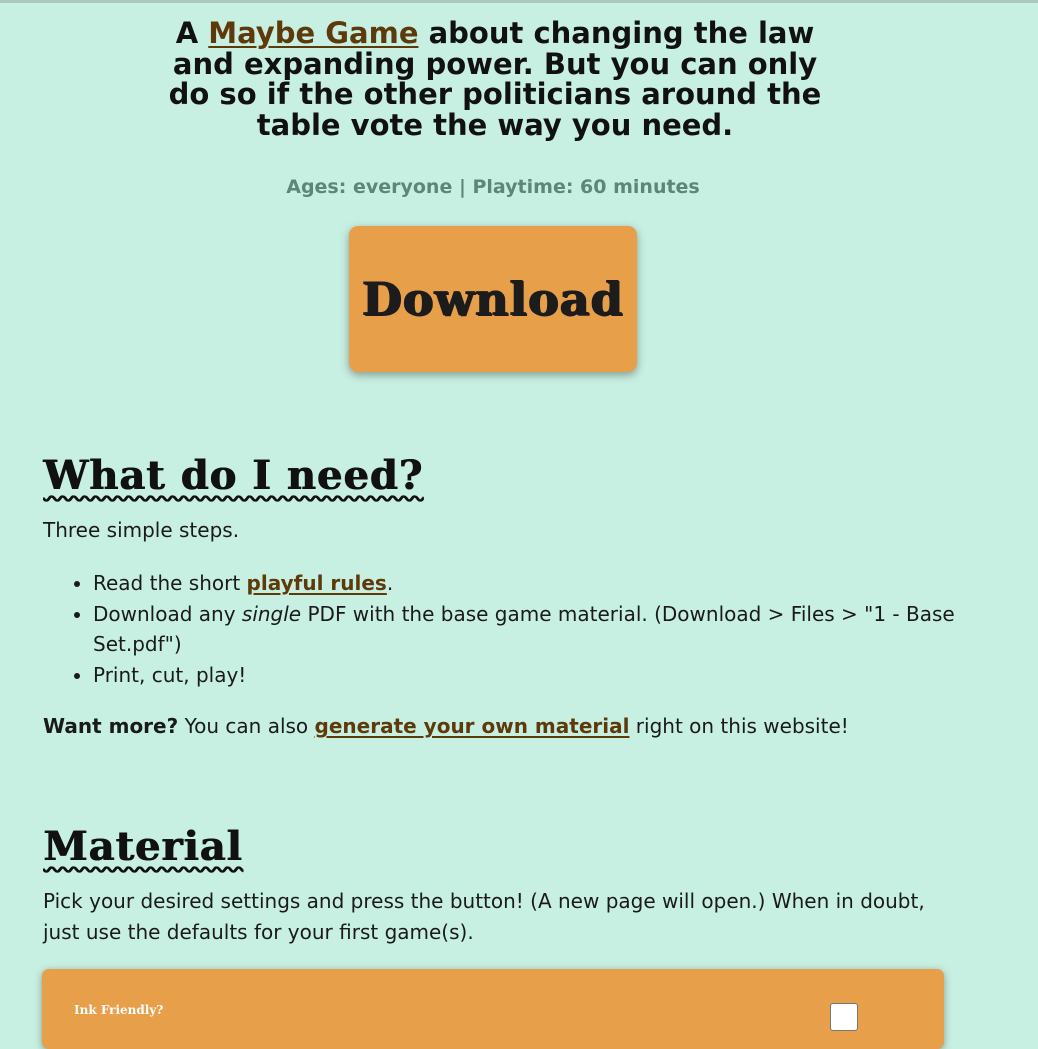  I want to click on top-border, so click(519, 1).